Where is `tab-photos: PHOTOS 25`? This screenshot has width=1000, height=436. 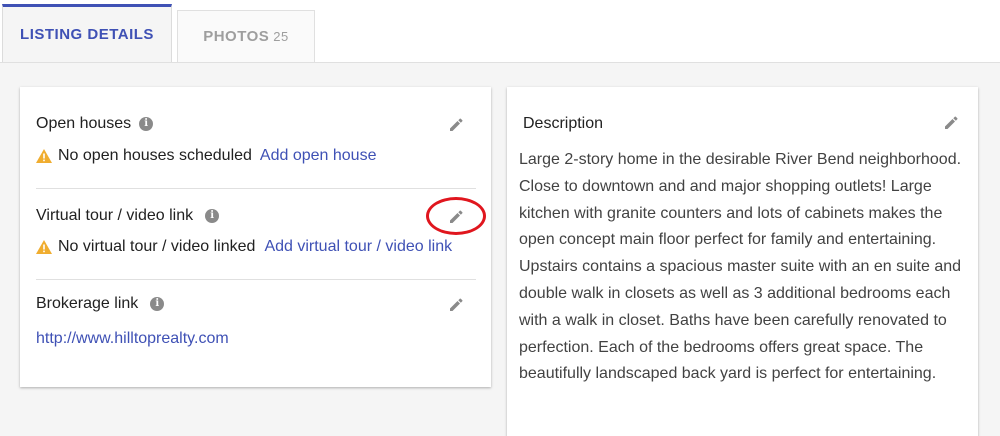 tab-photos: PHOTOS 25 is located at coordinates (246, 36).